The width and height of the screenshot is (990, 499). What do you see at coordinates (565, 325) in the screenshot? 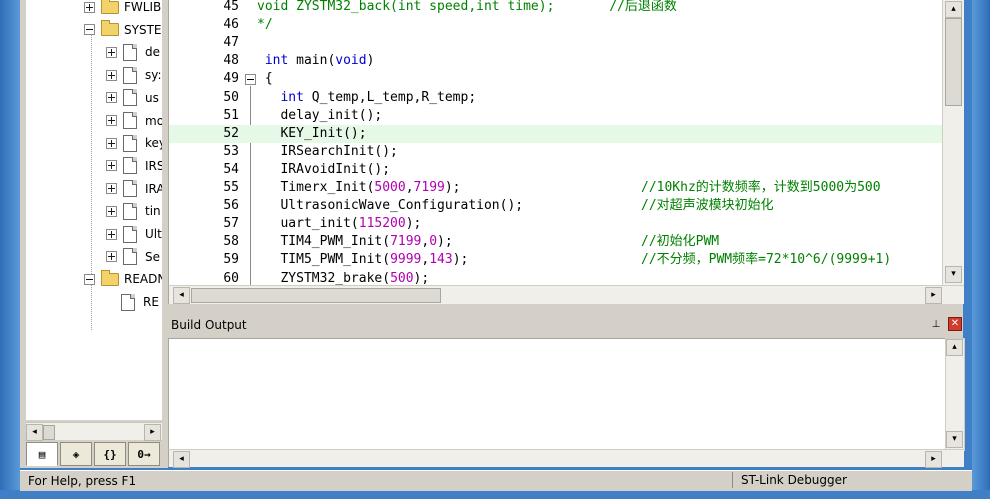
I see `build-output-header: Build Output ⊥ ✕` at bounding box center [565, 325].